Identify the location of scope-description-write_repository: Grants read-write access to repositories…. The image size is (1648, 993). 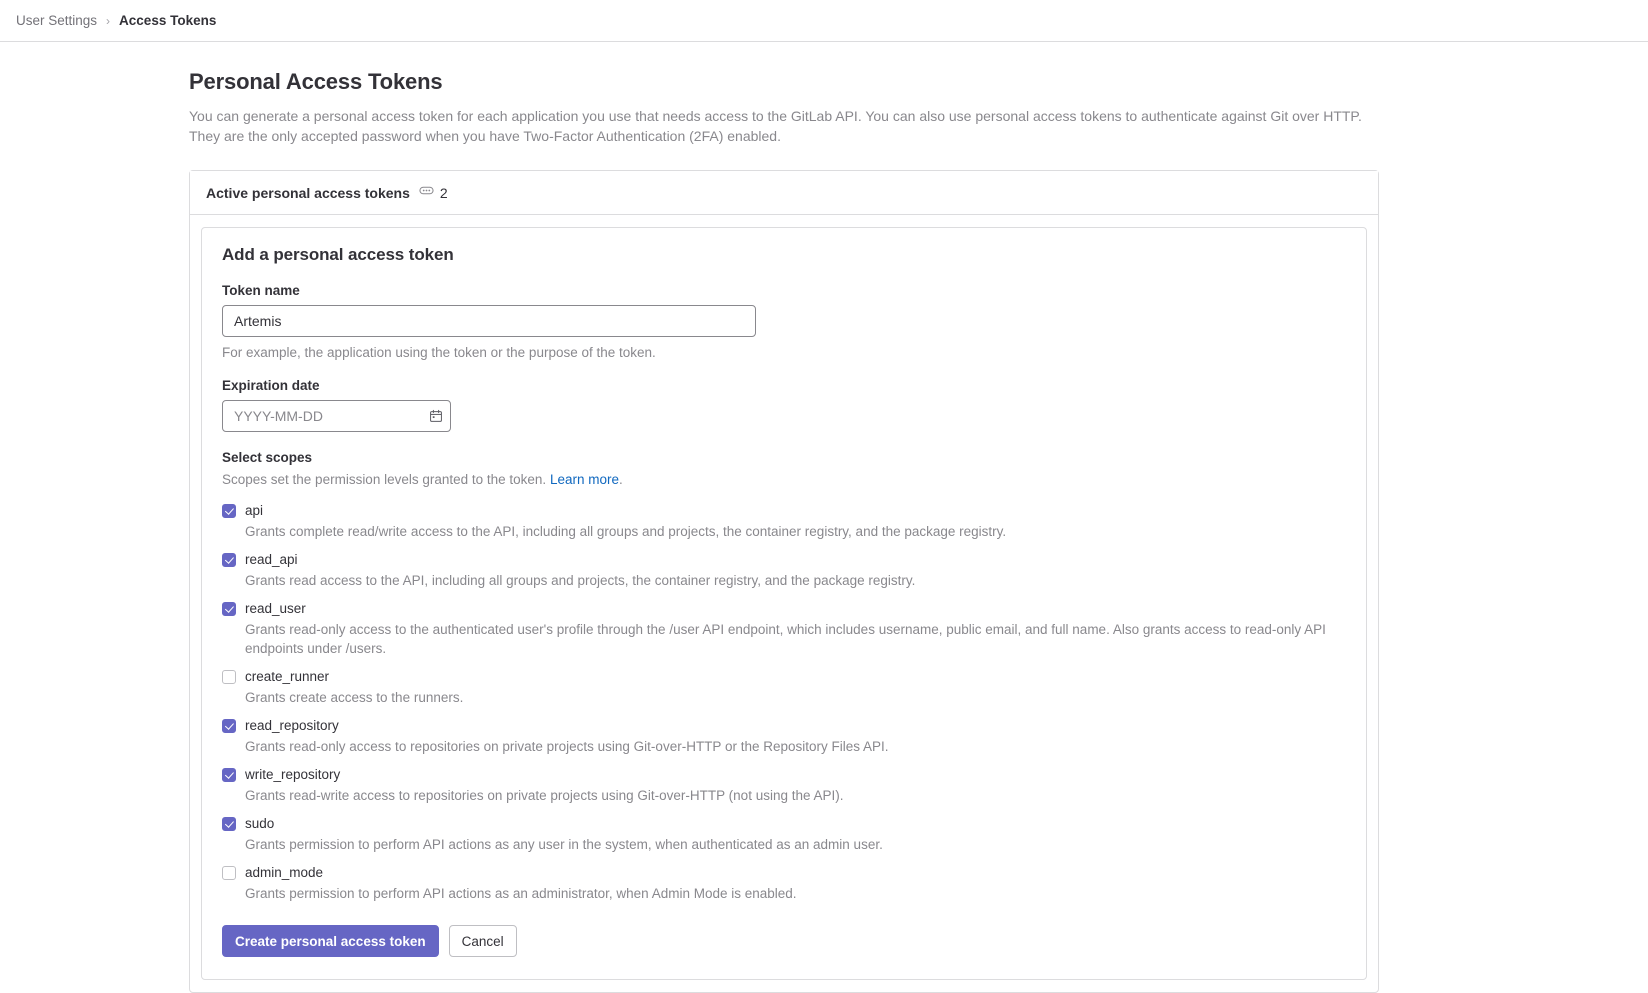
(544, 795).